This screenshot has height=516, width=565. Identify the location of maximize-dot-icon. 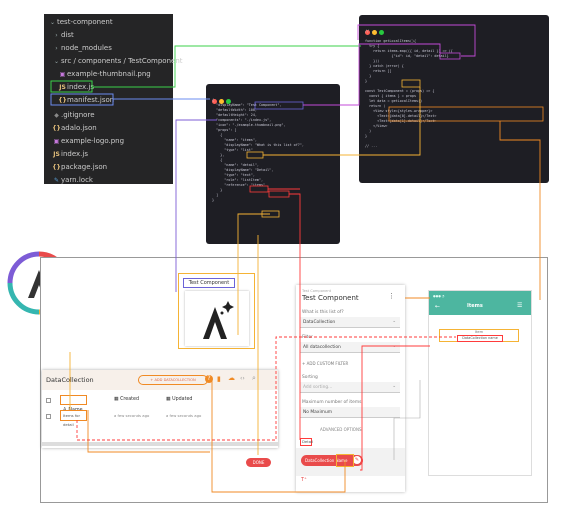
(381, 32).